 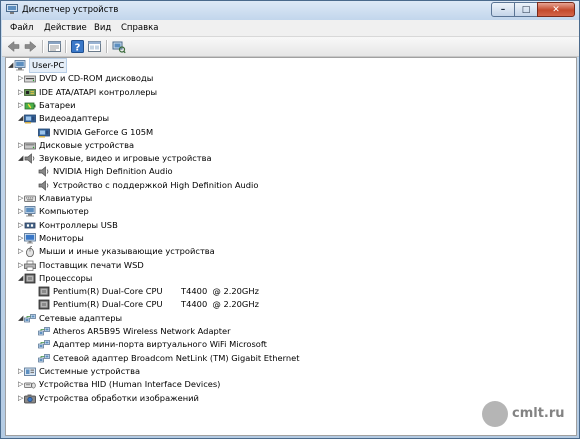 I want to click on minimize-icon: –, so click(x=503, y=9).